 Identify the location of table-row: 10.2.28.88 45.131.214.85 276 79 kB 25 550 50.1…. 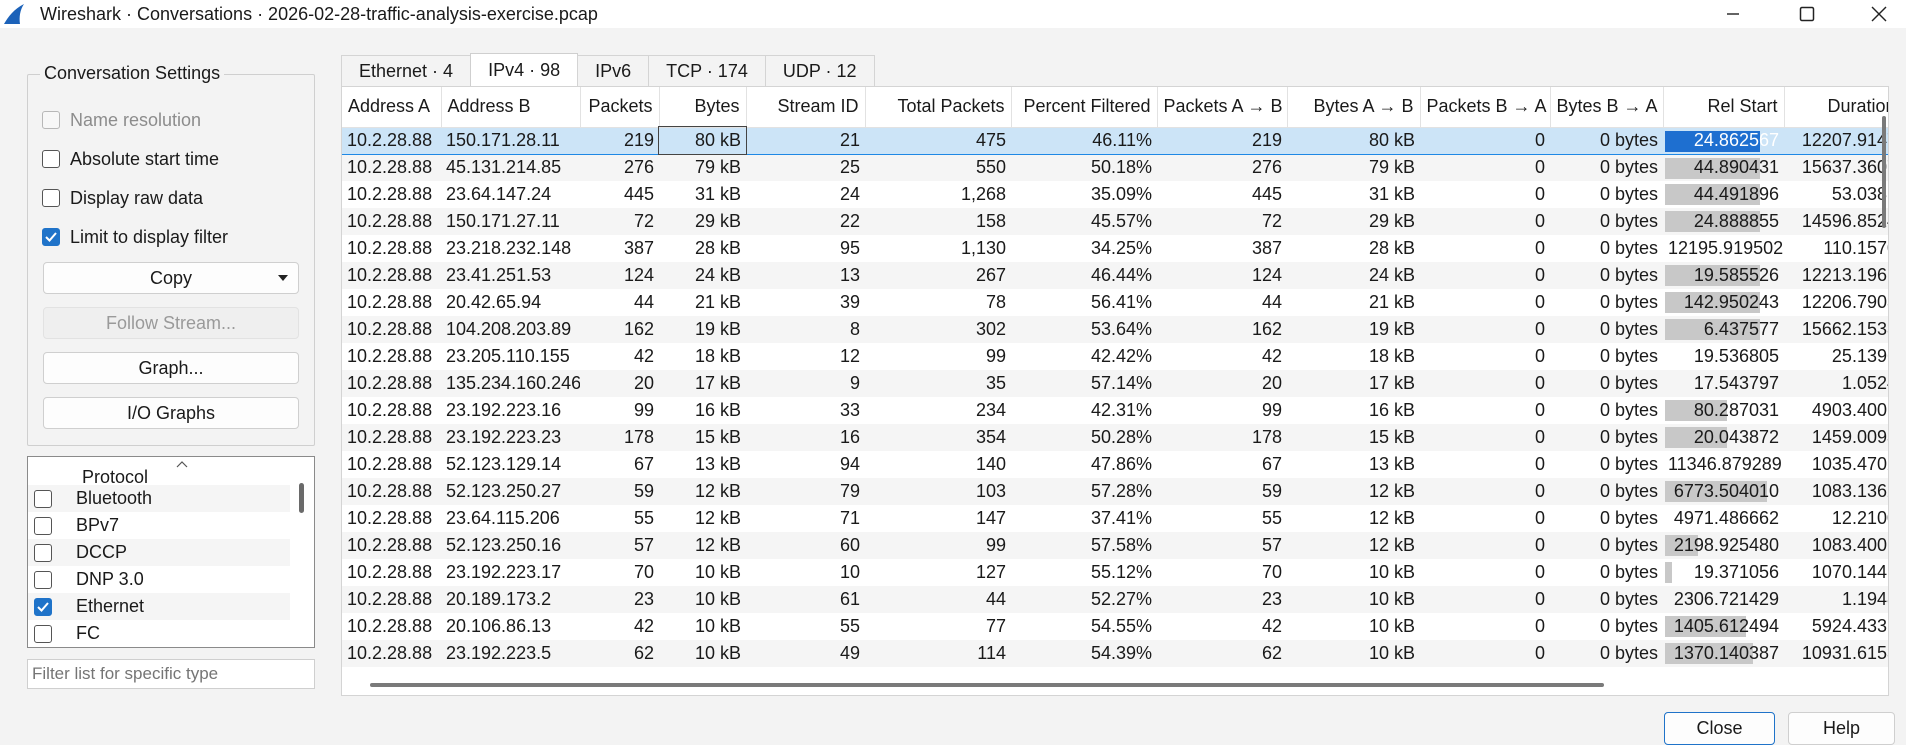
(1115, 167).